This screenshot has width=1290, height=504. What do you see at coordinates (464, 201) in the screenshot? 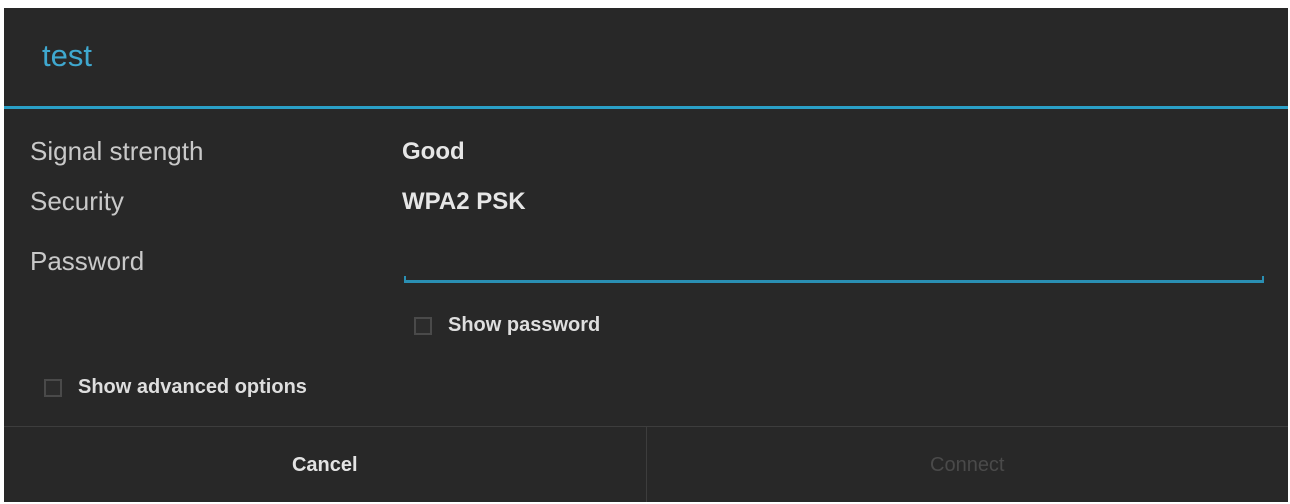
I see `security-value: WPA2 PSK` at bounding box center [464, 201].